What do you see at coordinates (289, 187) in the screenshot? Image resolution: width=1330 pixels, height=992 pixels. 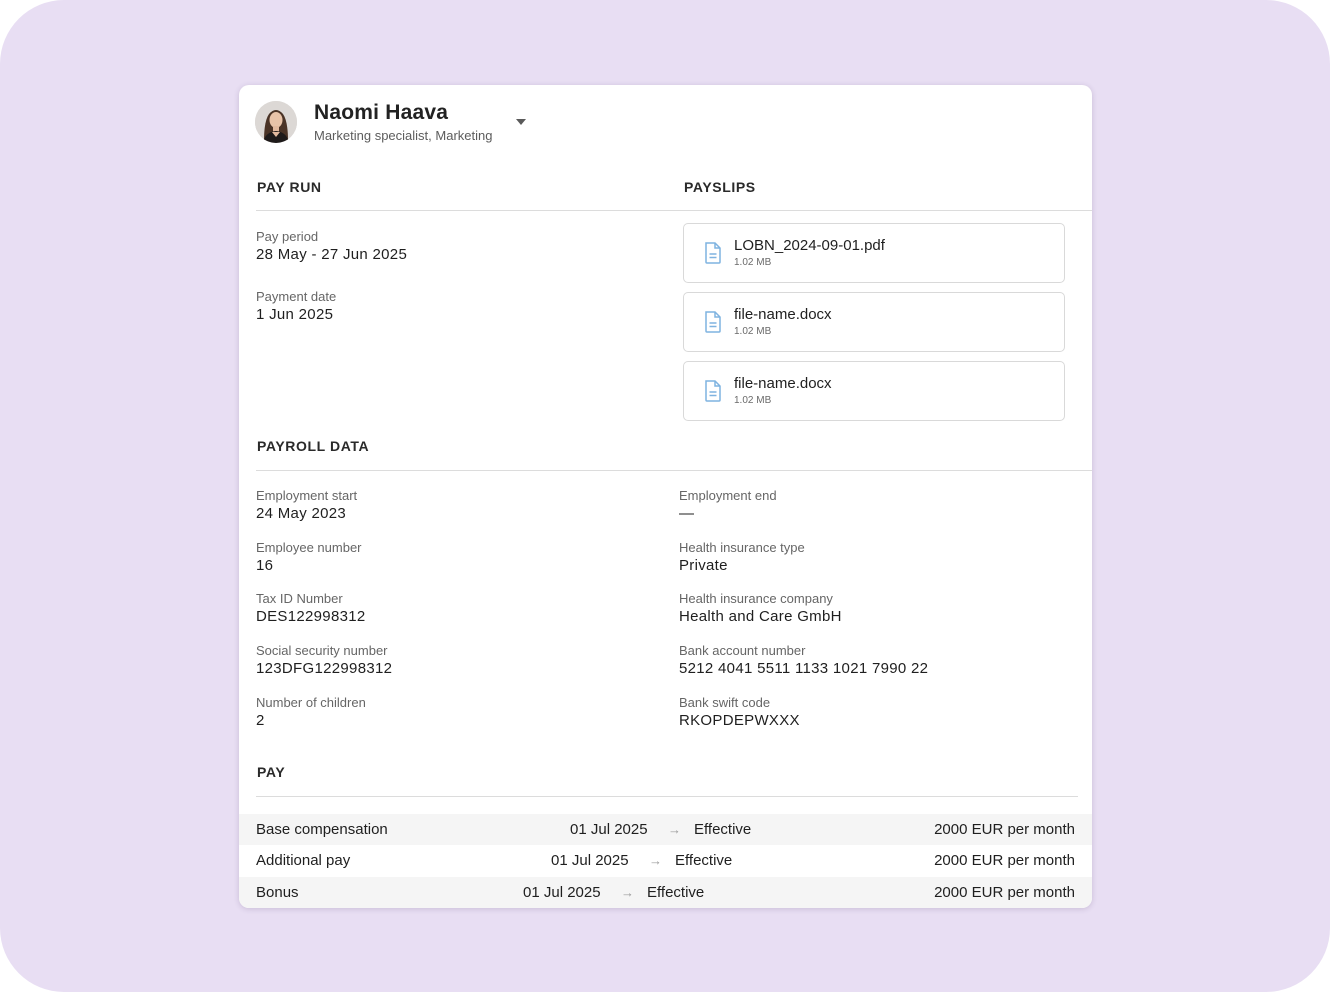 I see `pay-run-title: PAY RUN` at bounding box center [289, 187].